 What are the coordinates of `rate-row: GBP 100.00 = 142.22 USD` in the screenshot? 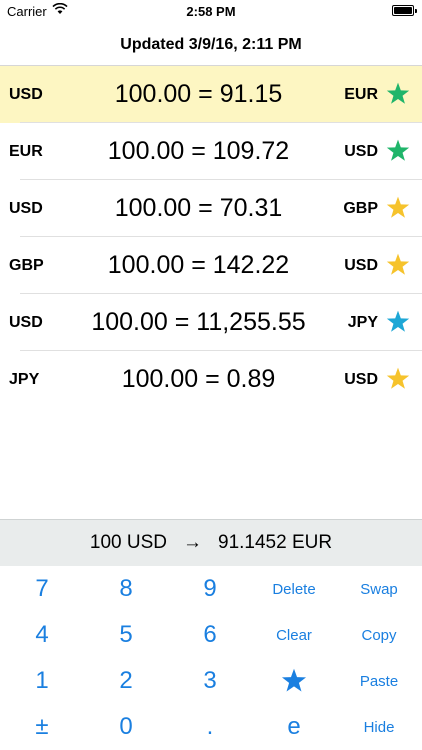 It's located at (211, 265).